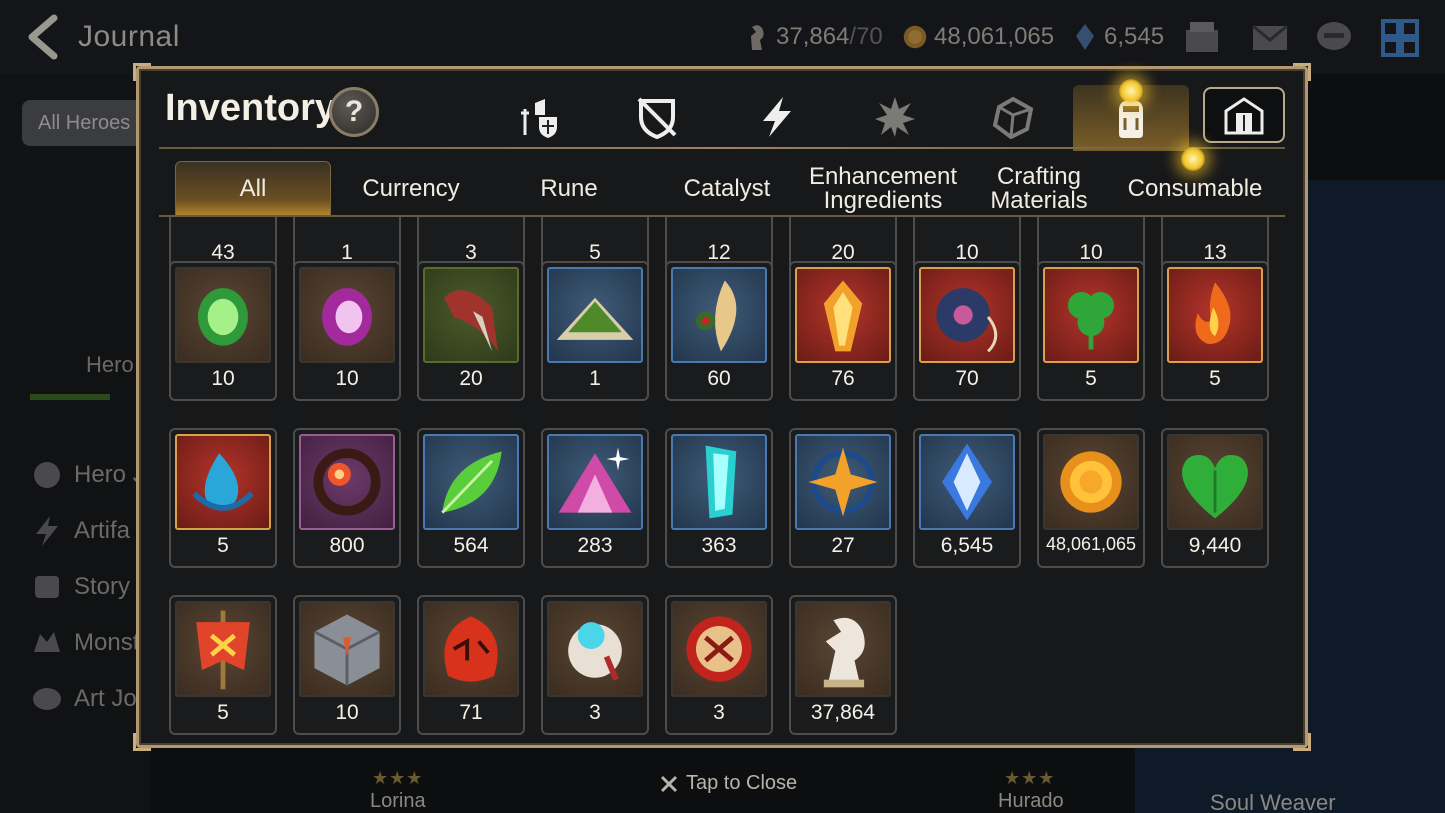 This screenshot has height=813, width=1445. What do you see at coordinates (967, 482) in the screenshot?
I see `skystone-icon` at bounding box center [967, 482].